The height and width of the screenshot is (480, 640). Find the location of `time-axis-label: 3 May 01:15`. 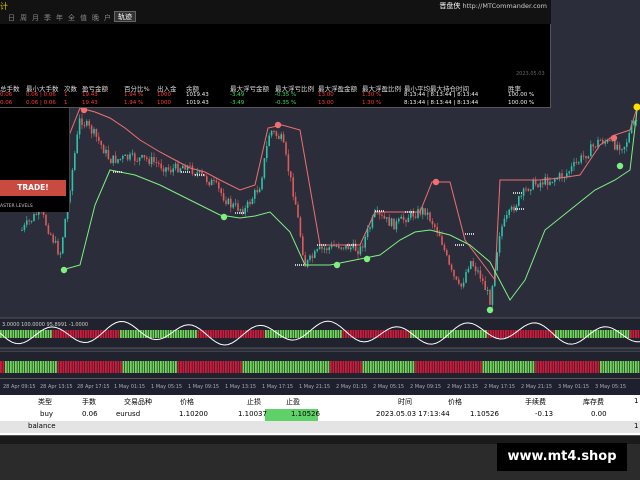

time-axis-label: 3 May 01:15 is located at coordinates (574, 387).